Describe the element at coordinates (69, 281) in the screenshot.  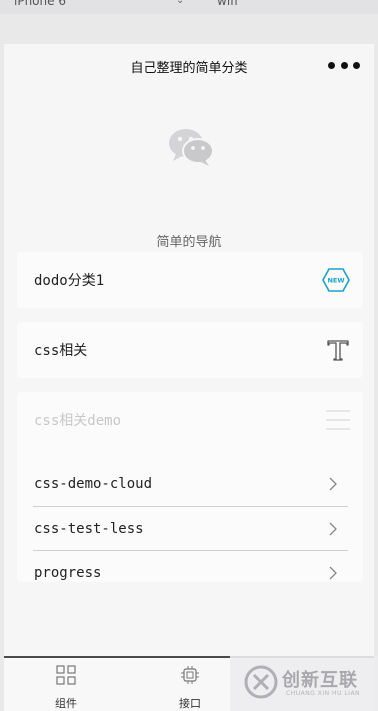
I see `category-label: dodo分类1` at that location.